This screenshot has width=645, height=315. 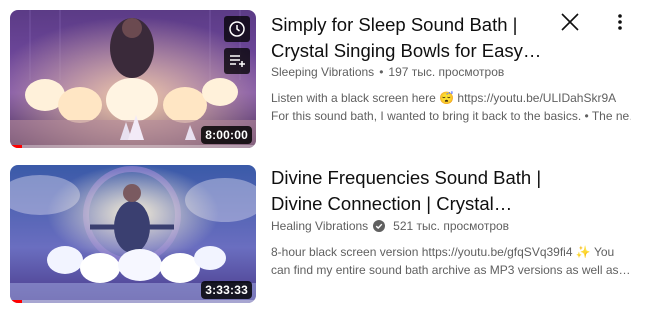 What do you see at coordinates (446, 72) in the screenshot?
I see `view-count: 197 тыс. просмотров` at bounding box center [446, 72].